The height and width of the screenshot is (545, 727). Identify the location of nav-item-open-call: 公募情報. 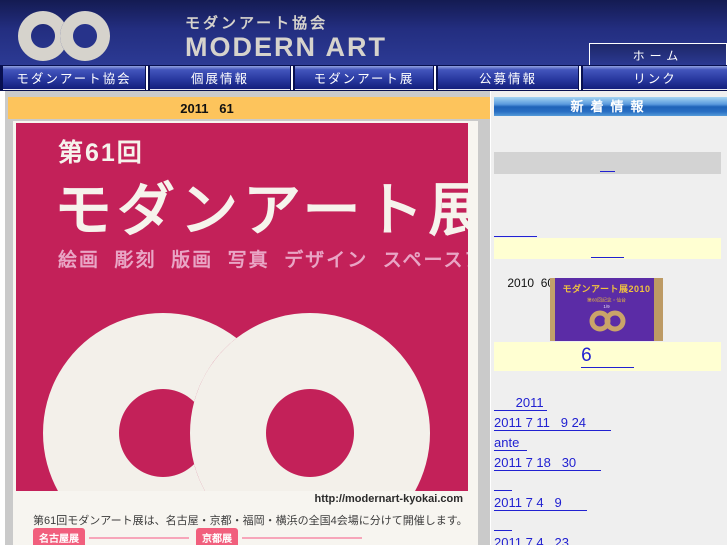
(508, 78).